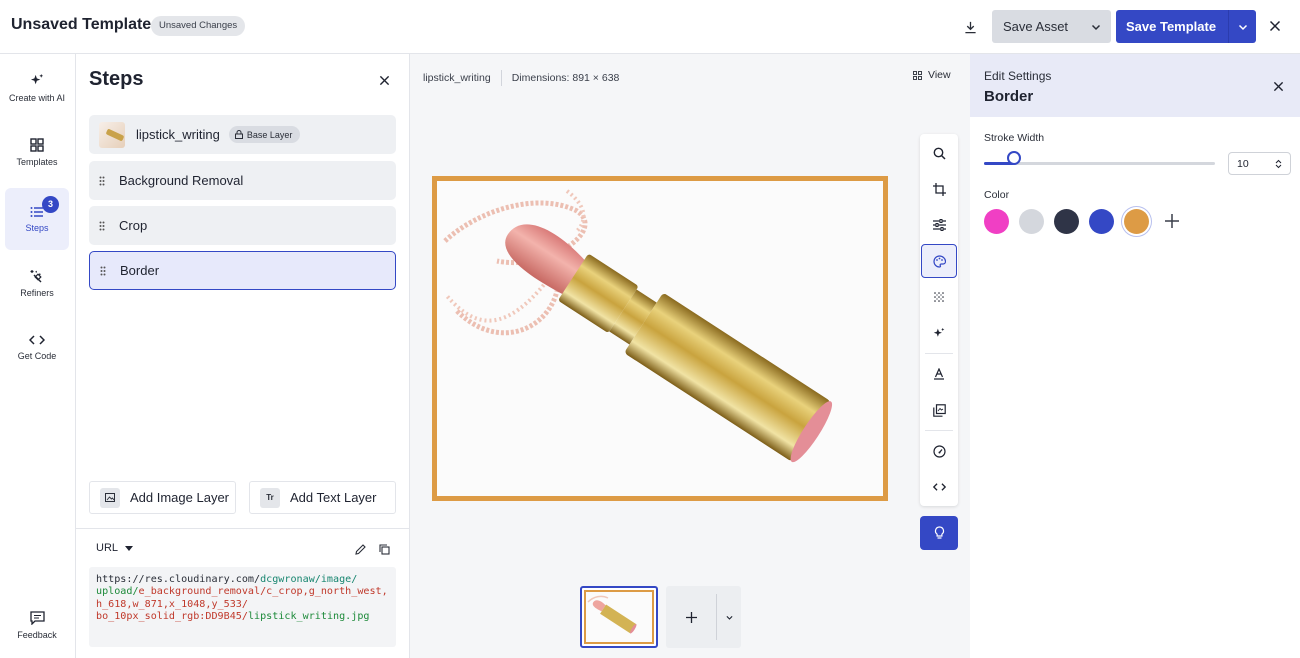  What do you see at coordinates (565, 78) in the screenshot?
I see `canvas-dimensions: Dimensions: 891 × 638` at bounding box center [565, 78].